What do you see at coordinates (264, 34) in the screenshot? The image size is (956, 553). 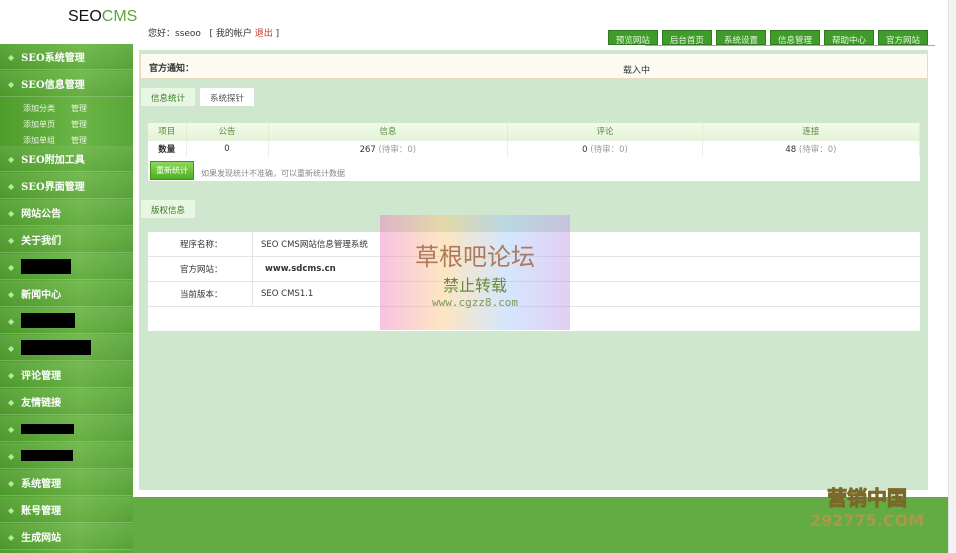 I see `logout-link: 退出` at bounding box center [264, 34].